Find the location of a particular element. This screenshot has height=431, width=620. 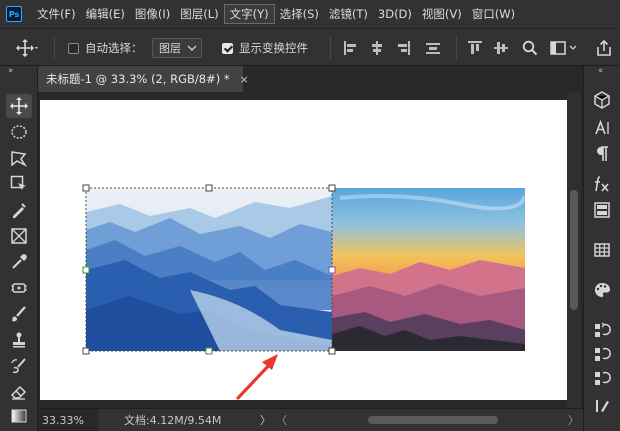

align-right-button is located at coordinates (403, 48).